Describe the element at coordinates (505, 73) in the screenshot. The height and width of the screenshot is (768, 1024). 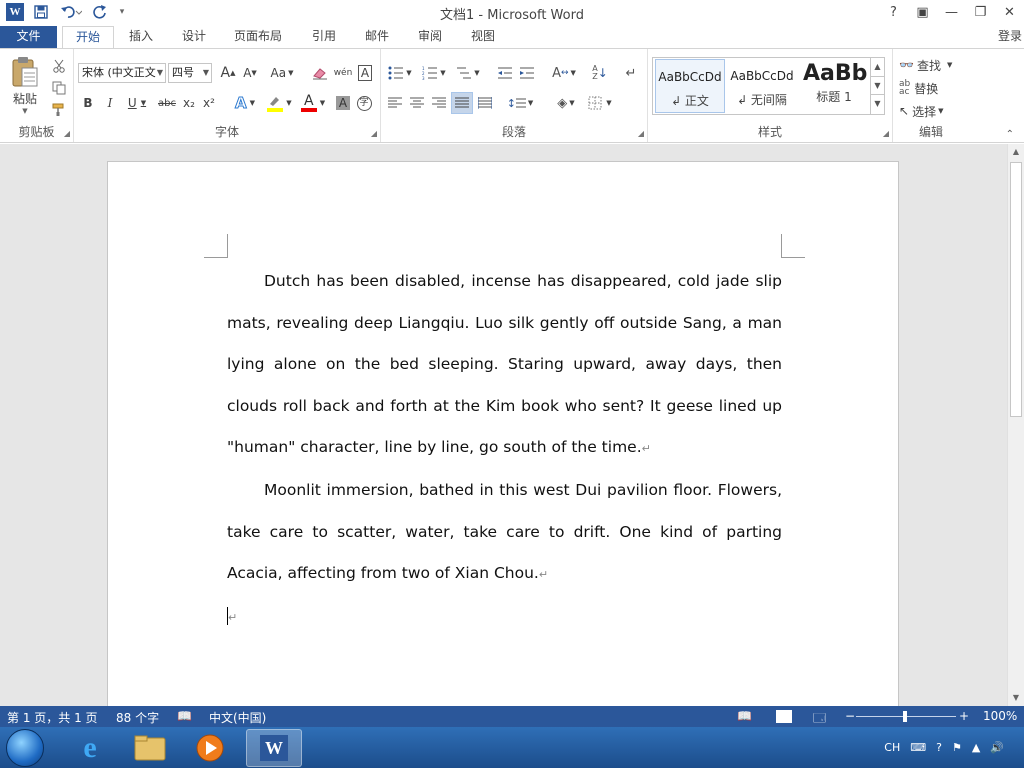
I see `decrease-indent-icon` at that location.